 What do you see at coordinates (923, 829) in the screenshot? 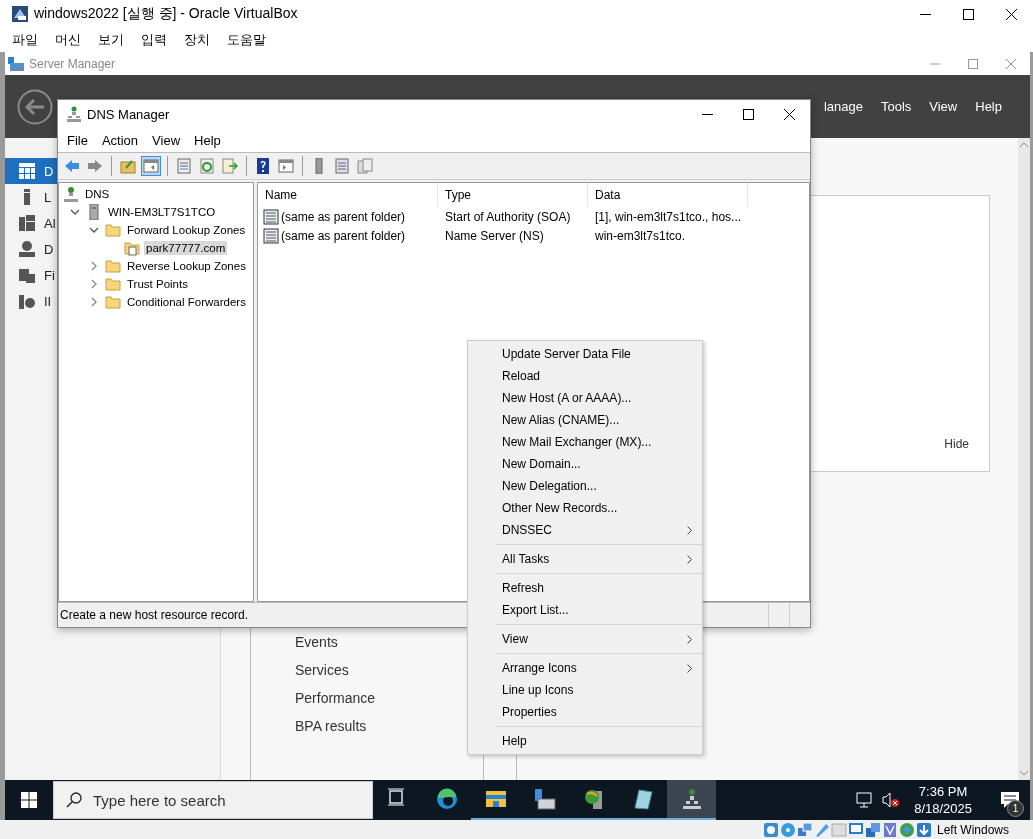
I see `keyboard-capture-icon` at bounding box center [923, 829].